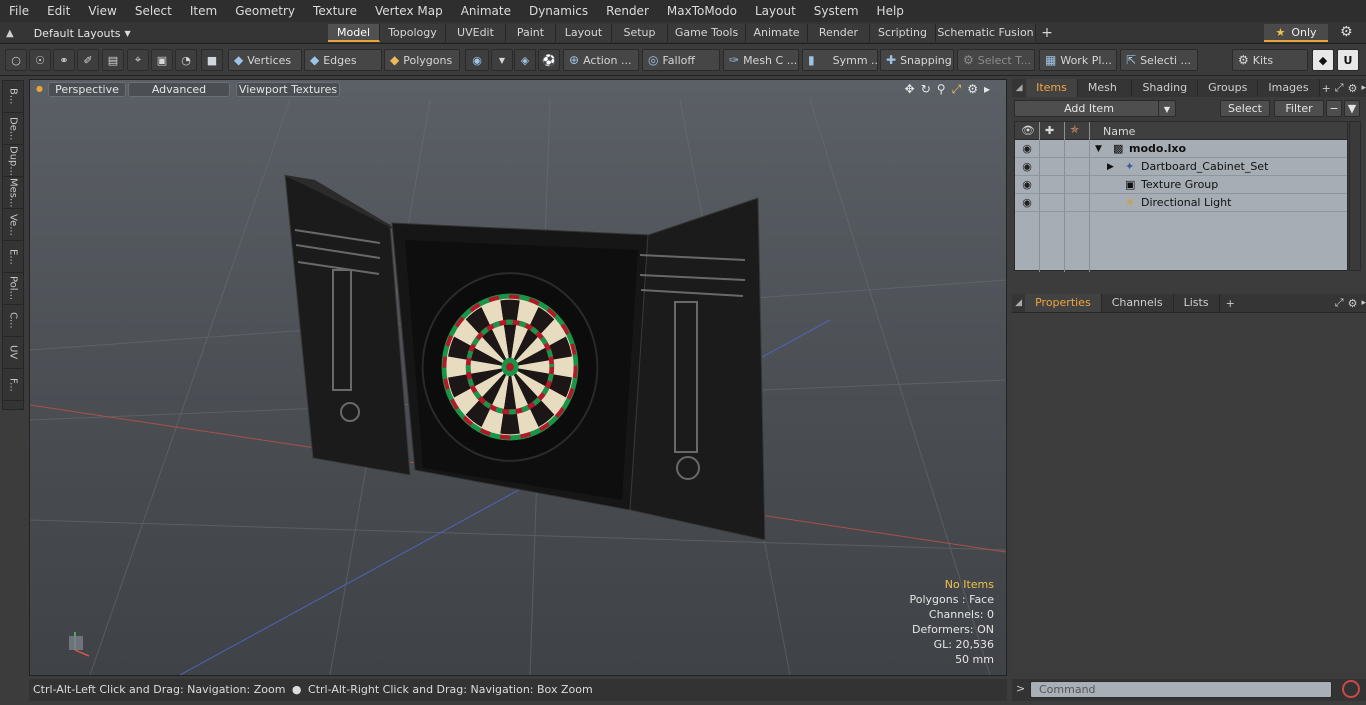 The width and height of the screenshot is (1366, 705). Describe the element at coordinates (584, 33) in the screenshot. I see `tab-layout: Layout` at that location.